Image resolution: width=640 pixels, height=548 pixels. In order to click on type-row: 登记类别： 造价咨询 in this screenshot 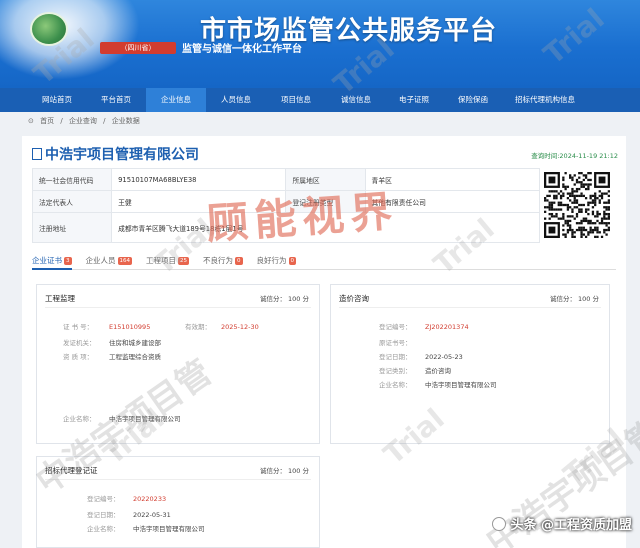, I will do `click(415, 370)`.